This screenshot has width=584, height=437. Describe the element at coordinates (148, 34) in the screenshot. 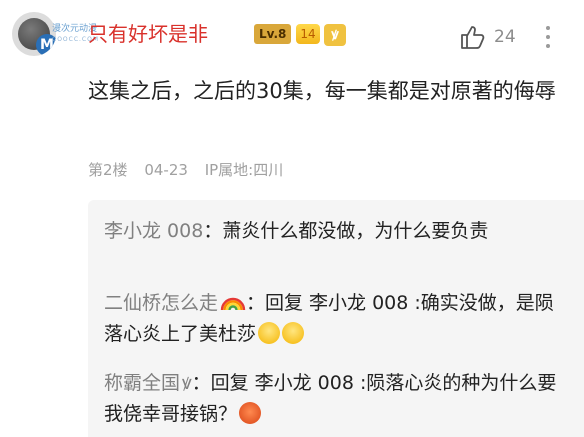

I see `username: 只有好坏是非` at that location.